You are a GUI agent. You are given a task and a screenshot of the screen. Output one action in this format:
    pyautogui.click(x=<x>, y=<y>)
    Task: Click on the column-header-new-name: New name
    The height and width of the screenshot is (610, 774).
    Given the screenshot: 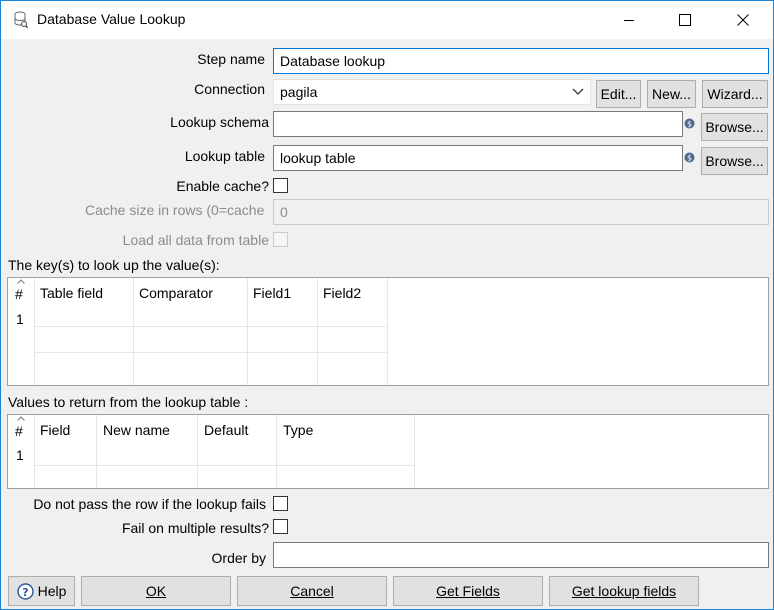 What is the action you would take?
    pyautogui.click(x=136, y=430)
    